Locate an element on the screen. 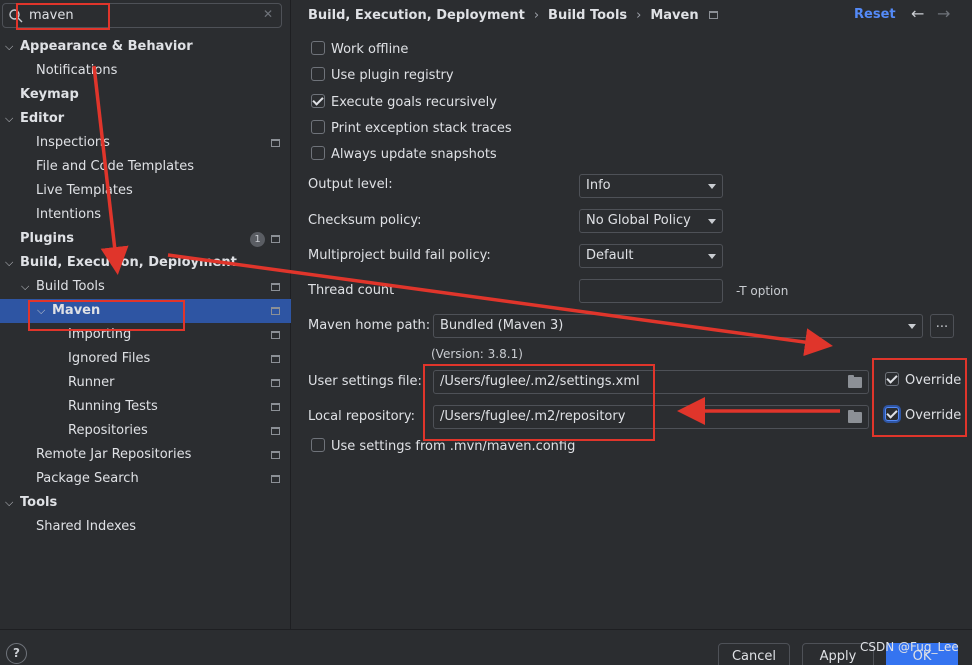 This screenshot has height=665, width=972. checksum-policy-dropdown: No Global Policy is located at coordinates (651, 221).